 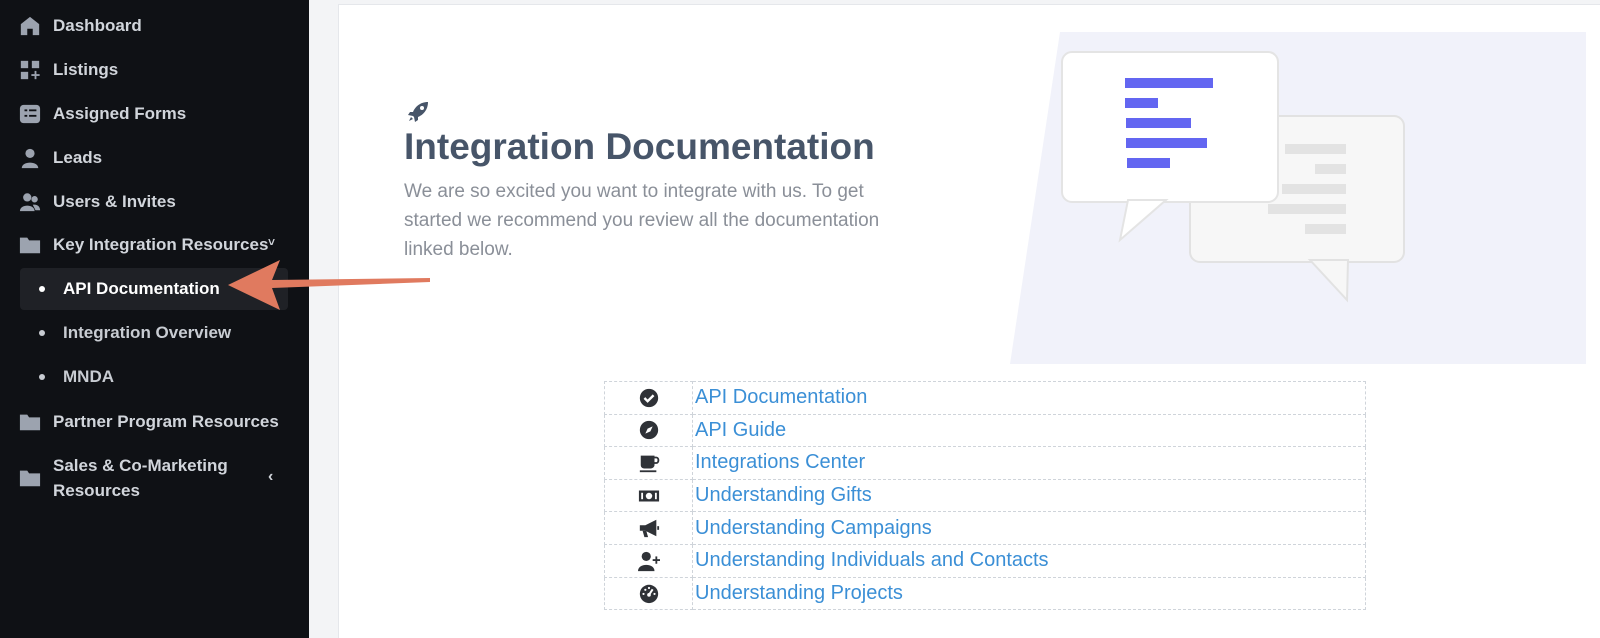 I want to click on chevron-left-icon: ‹, so click(x=270, y=477).